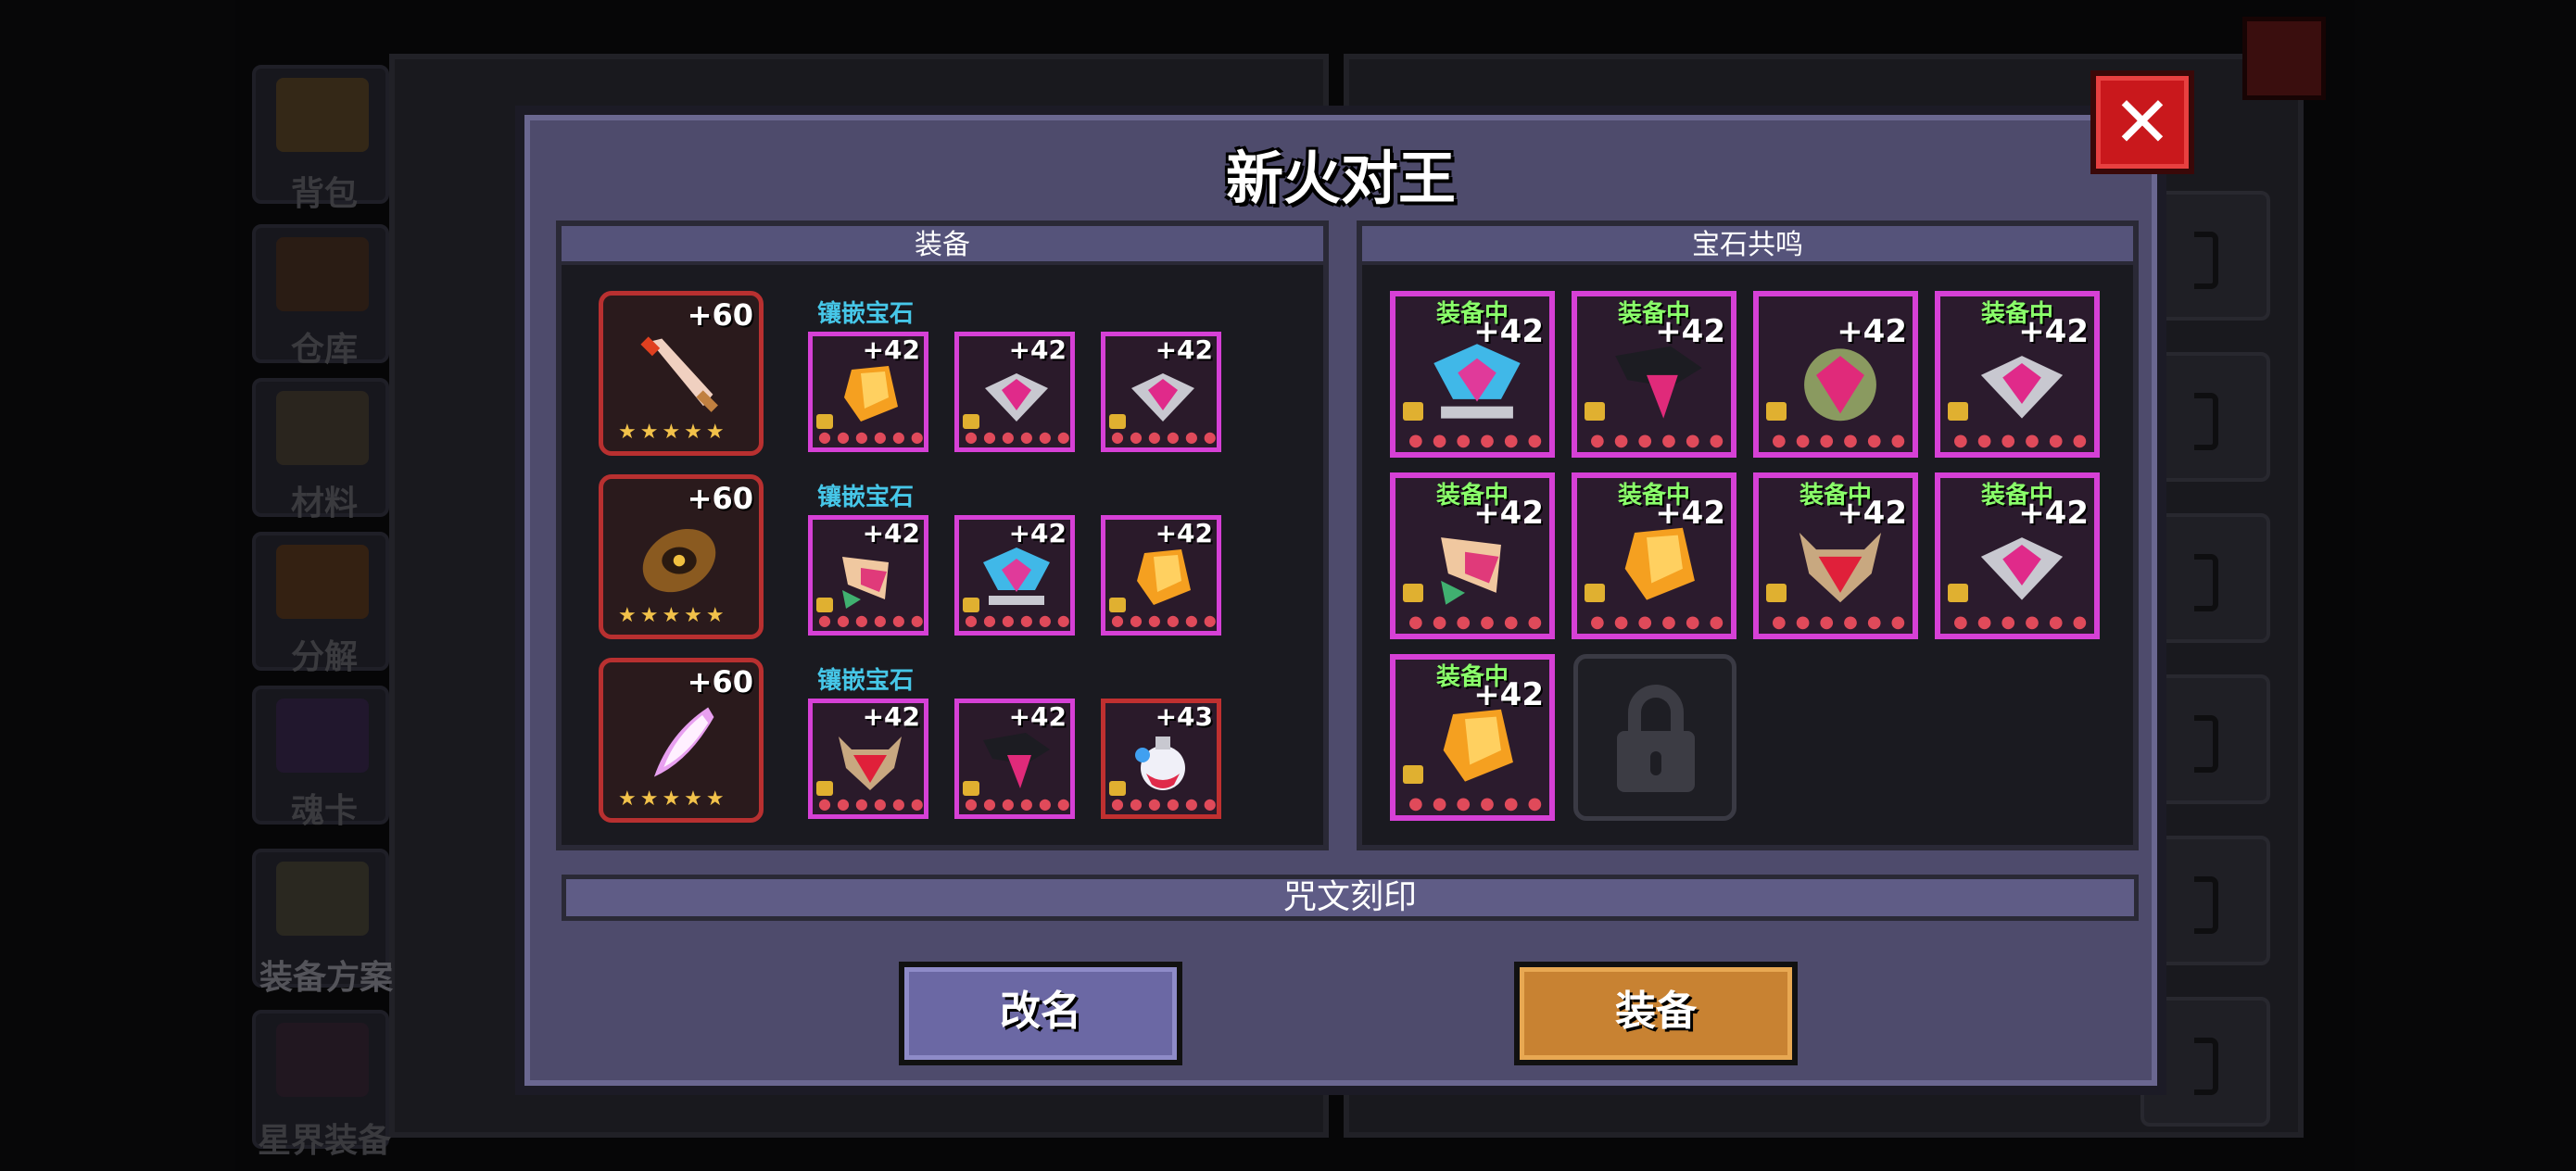 The image size is (2576, 1171). Describe the element at coordinates (322, 428) in the screenshot. I see `materials-icon` at that location.